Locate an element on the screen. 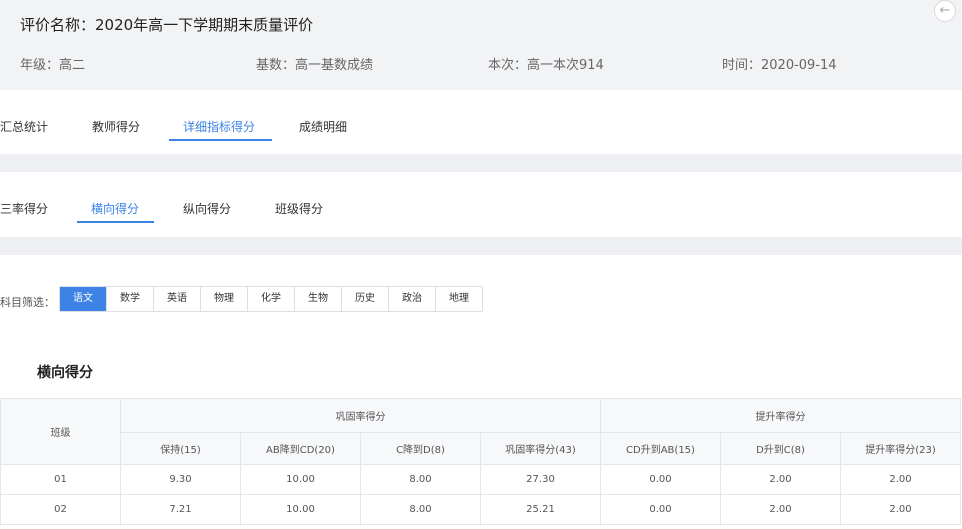 Image resolution: width=962 pixels, height=529 pixels. subject-physics: 物理 is located at coordinates (224, 299).